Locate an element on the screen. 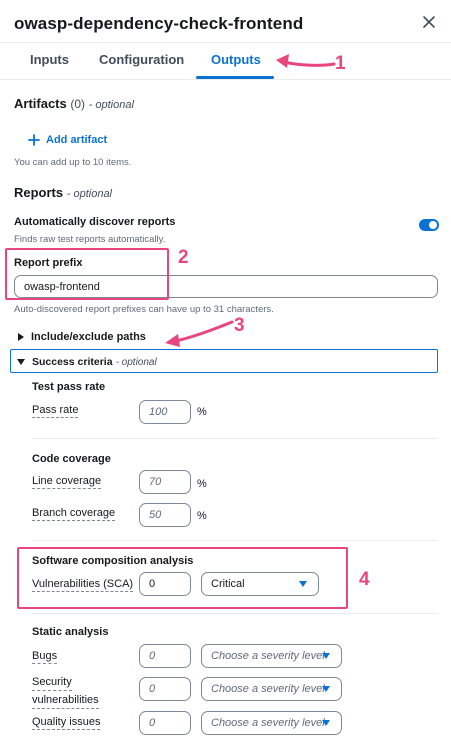  quality-severity-select: Choose a severity level is located at coordinates (271, 723).